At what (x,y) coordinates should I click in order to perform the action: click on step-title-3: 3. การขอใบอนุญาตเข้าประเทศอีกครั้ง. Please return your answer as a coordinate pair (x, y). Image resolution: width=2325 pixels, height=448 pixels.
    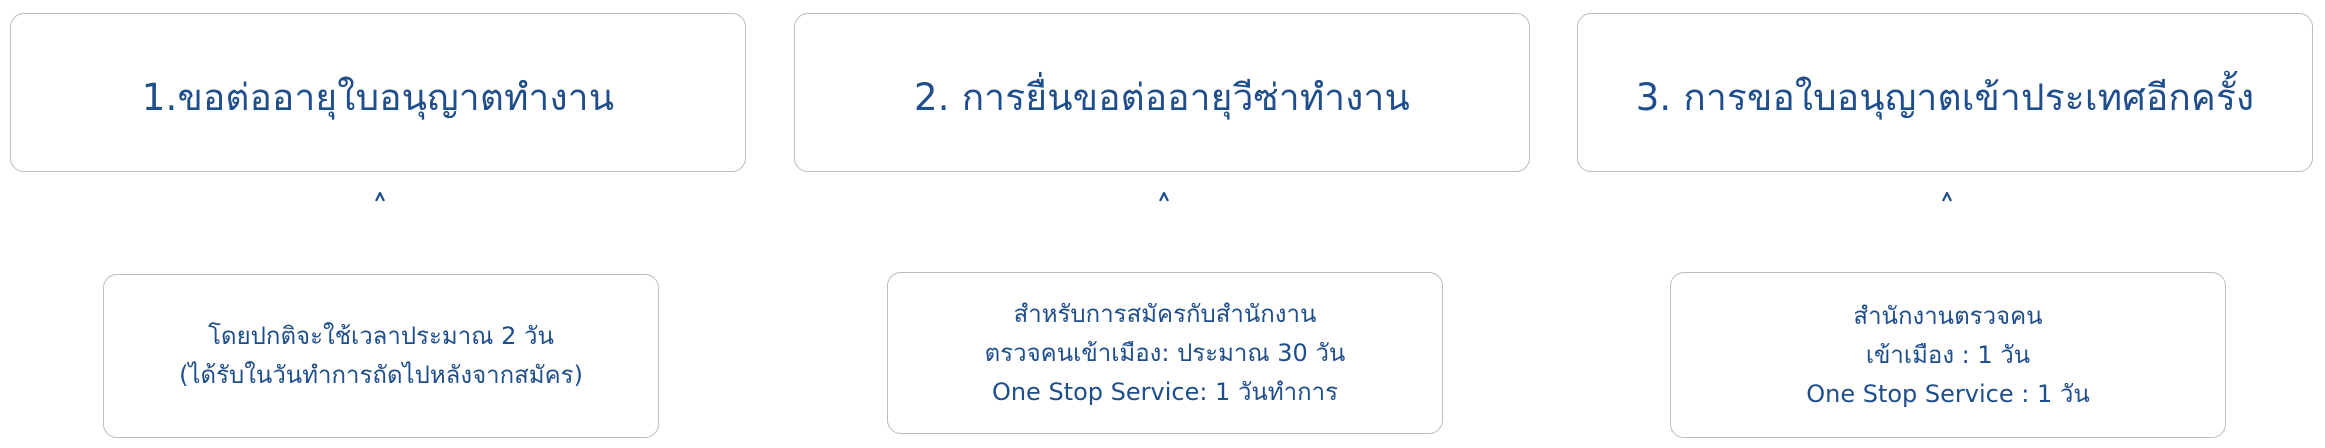
    Looking at the image, I should click on (1945, 97).